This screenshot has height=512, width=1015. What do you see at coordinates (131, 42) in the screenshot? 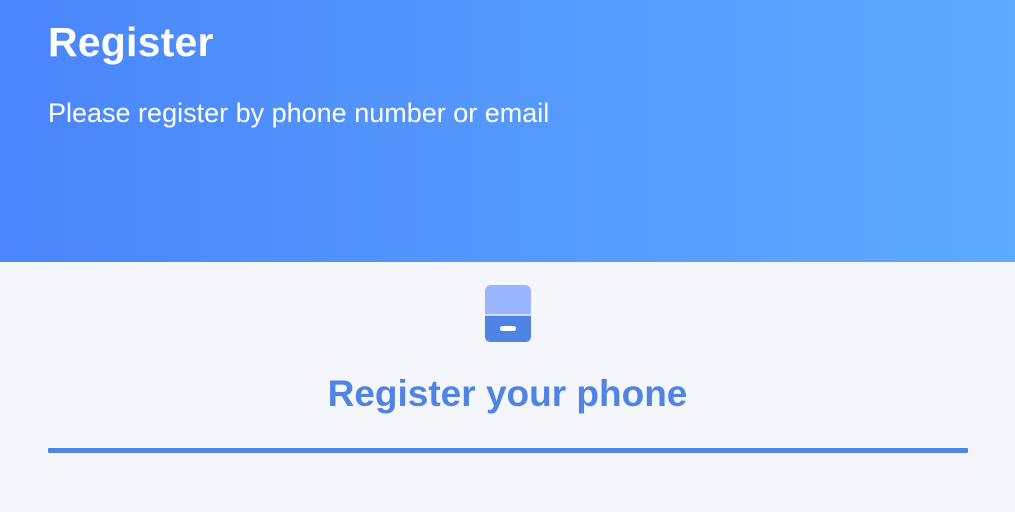
I see `page-title: Register` at bounding box center [131, 42].